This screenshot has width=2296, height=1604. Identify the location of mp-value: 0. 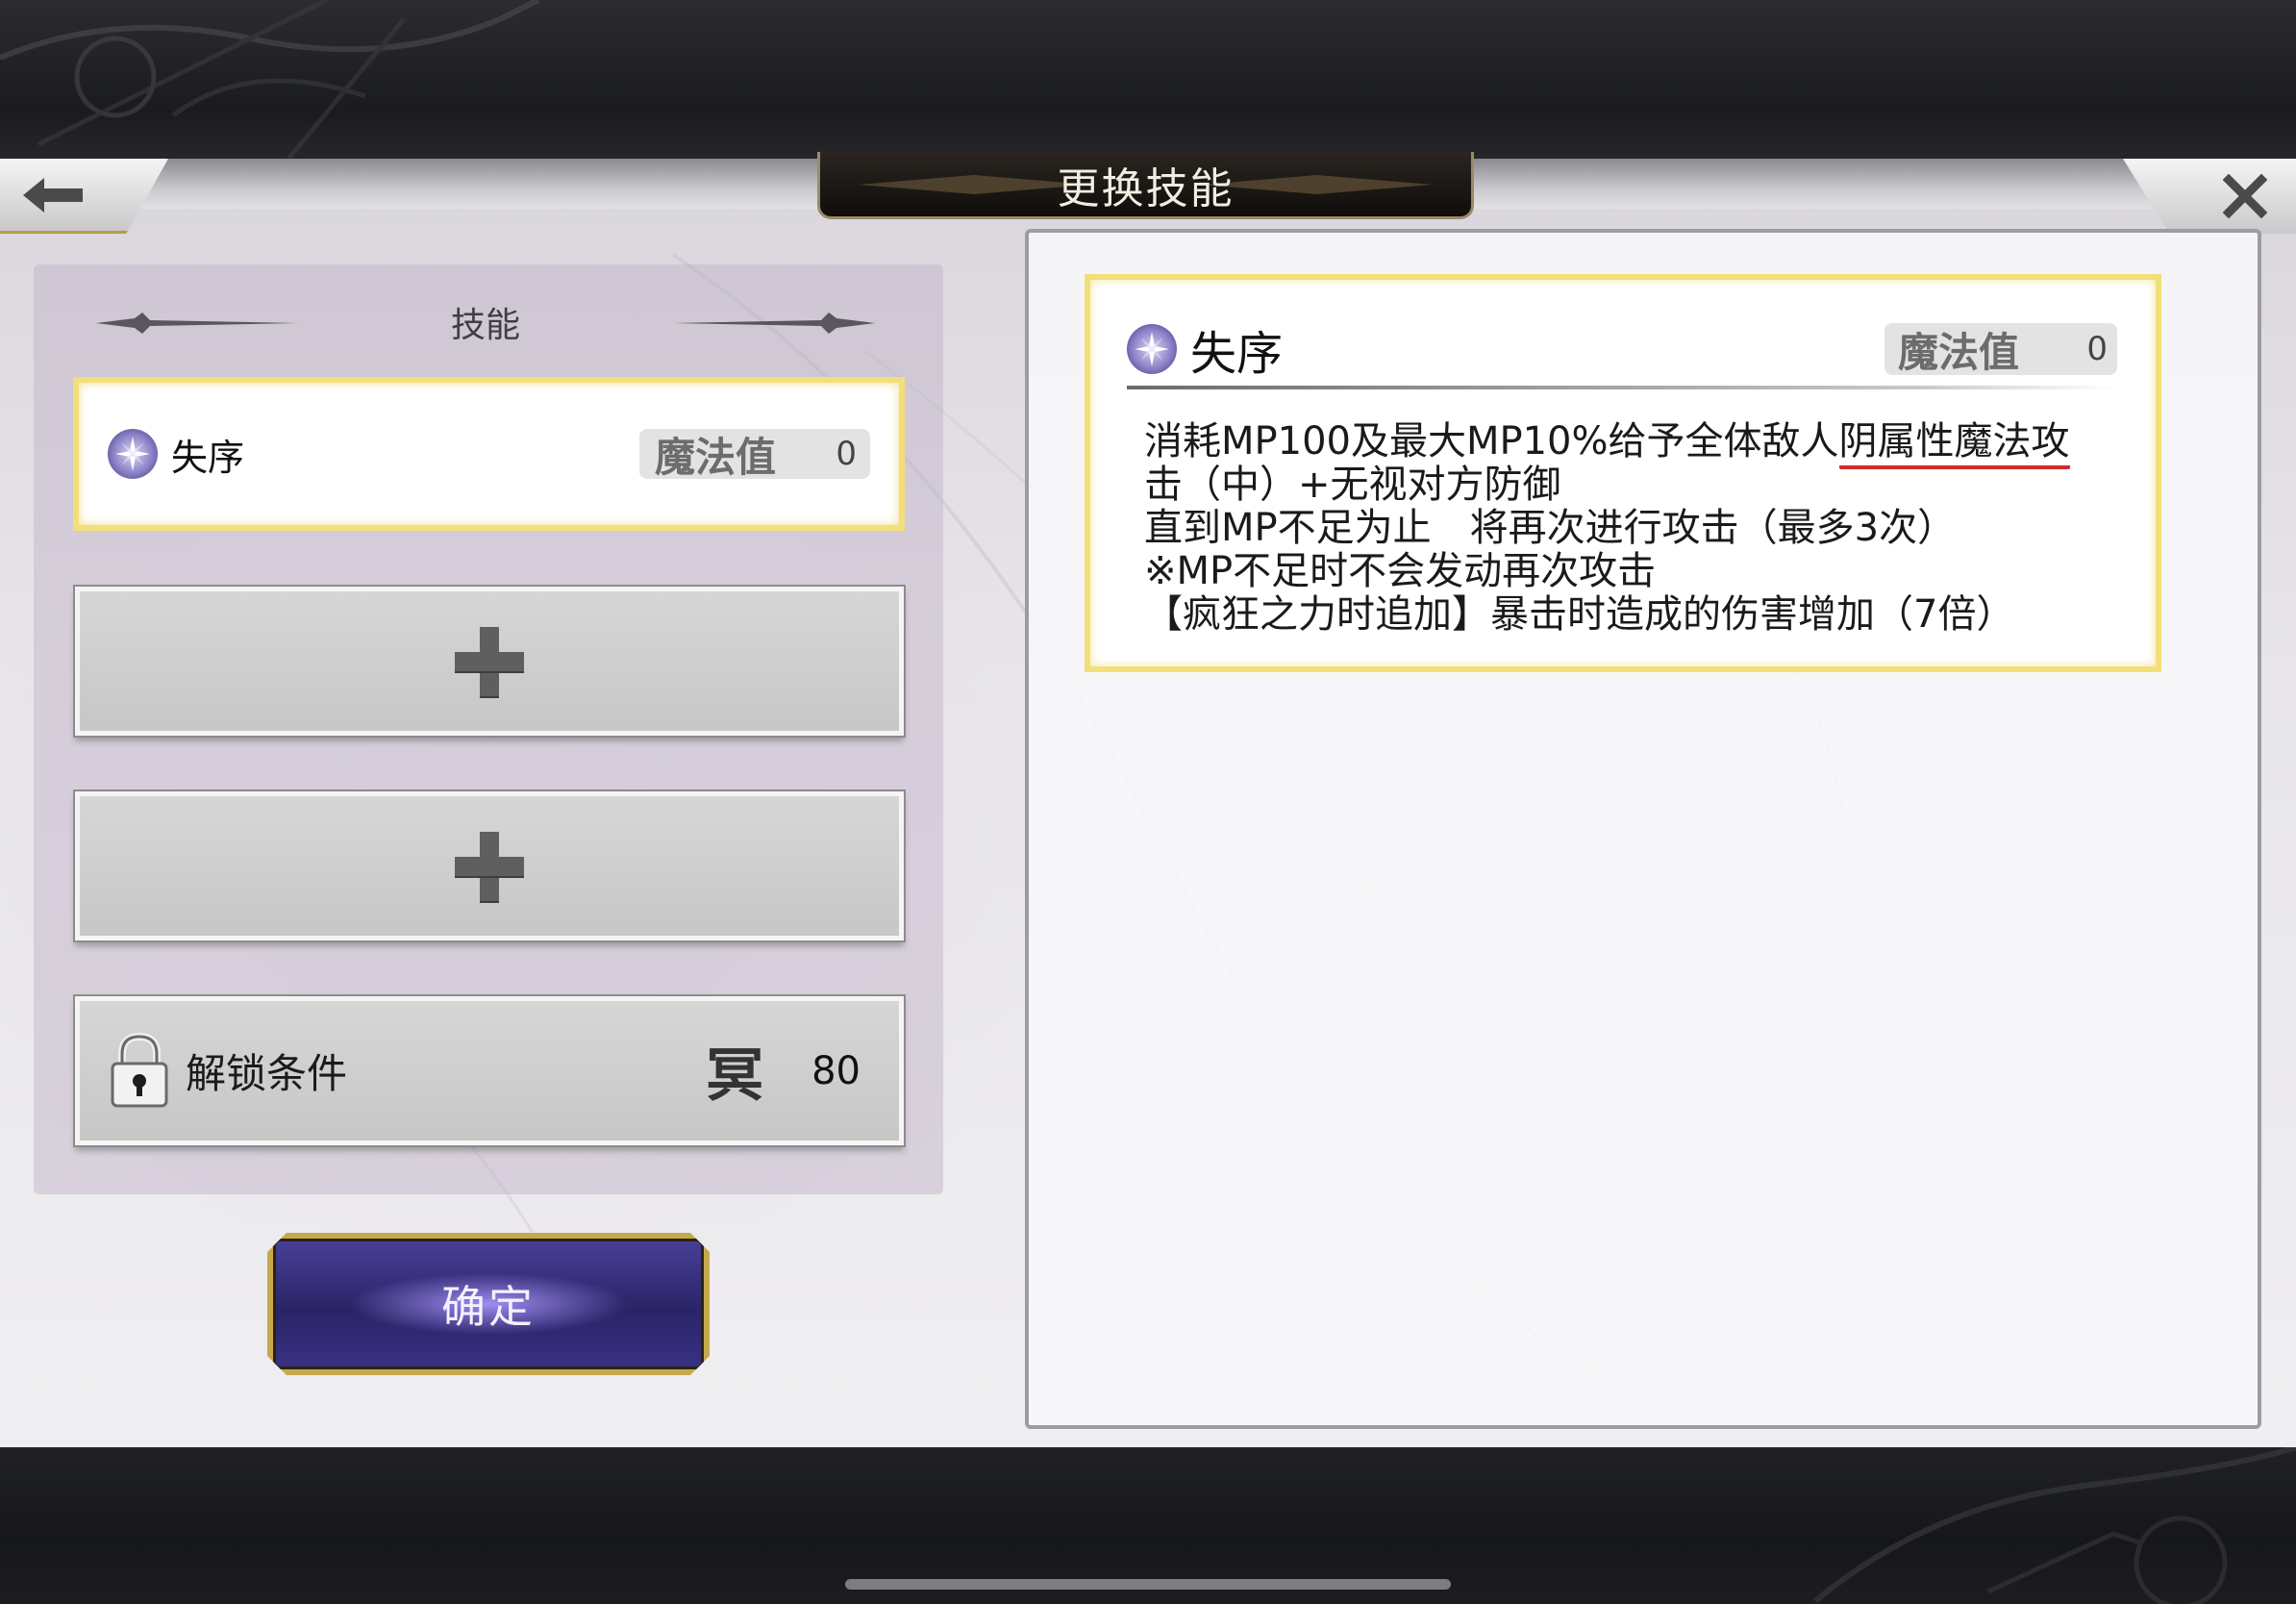
(846, 454).